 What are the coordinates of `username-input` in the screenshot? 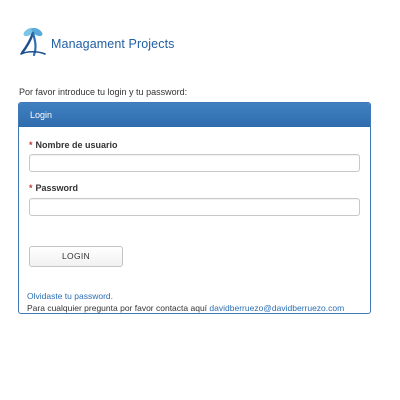 It's located at (194, 163).